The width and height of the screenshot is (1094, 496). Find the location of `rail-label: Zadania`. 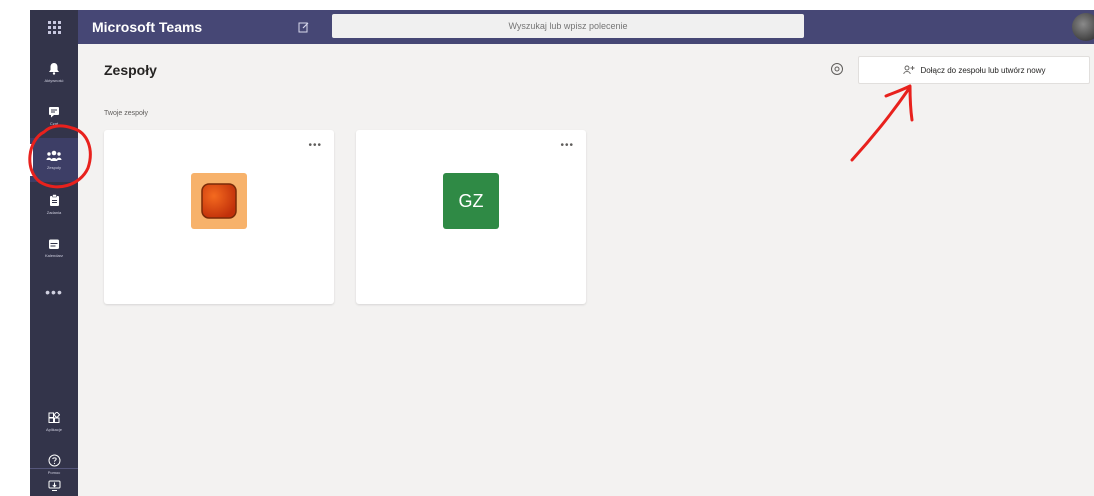

rail-label: Zadania is located at coordinates (54, 212).